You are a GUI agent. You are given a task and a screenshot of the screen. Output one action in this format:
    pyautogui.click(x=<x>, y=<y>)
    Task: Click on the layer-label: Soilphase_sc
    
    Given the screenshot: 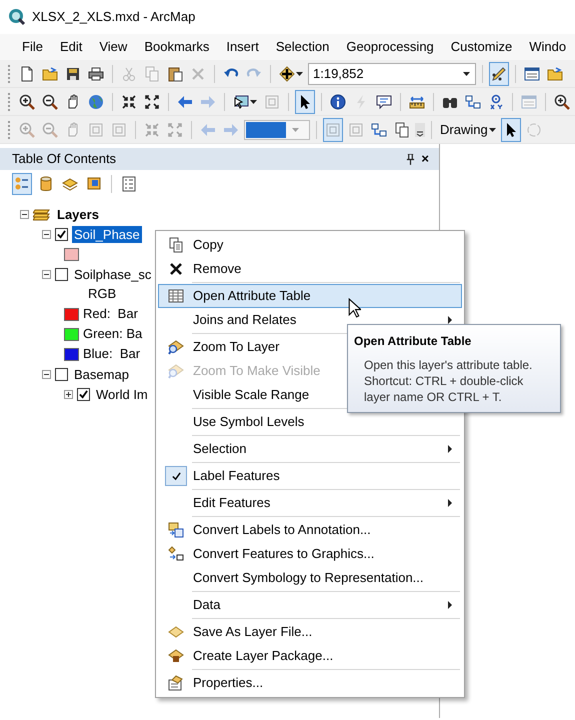 What is the action you would take?
    pyautogui.click(x=113, y=274)
    